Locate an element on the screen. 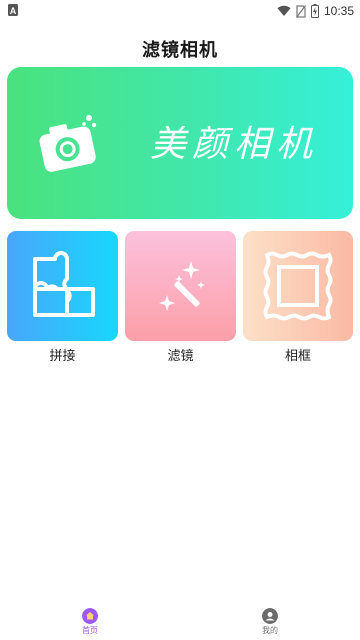 The width and height of the screenshot is (360, 640). svg-text: A is located at coordinates (13, 11).